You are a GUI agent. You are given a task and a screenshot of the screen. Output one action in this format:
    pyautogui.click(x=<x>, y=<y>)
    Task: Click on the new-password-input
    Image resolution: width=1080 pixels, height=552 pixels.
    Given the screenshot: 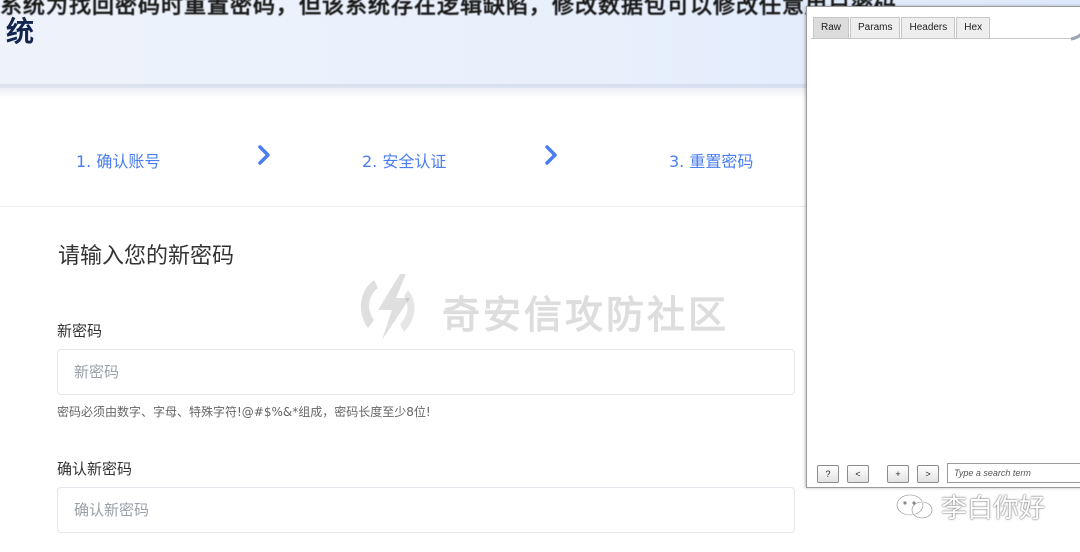 What is the action you would take?
    pyautogui.click(x=426, y=372)
    